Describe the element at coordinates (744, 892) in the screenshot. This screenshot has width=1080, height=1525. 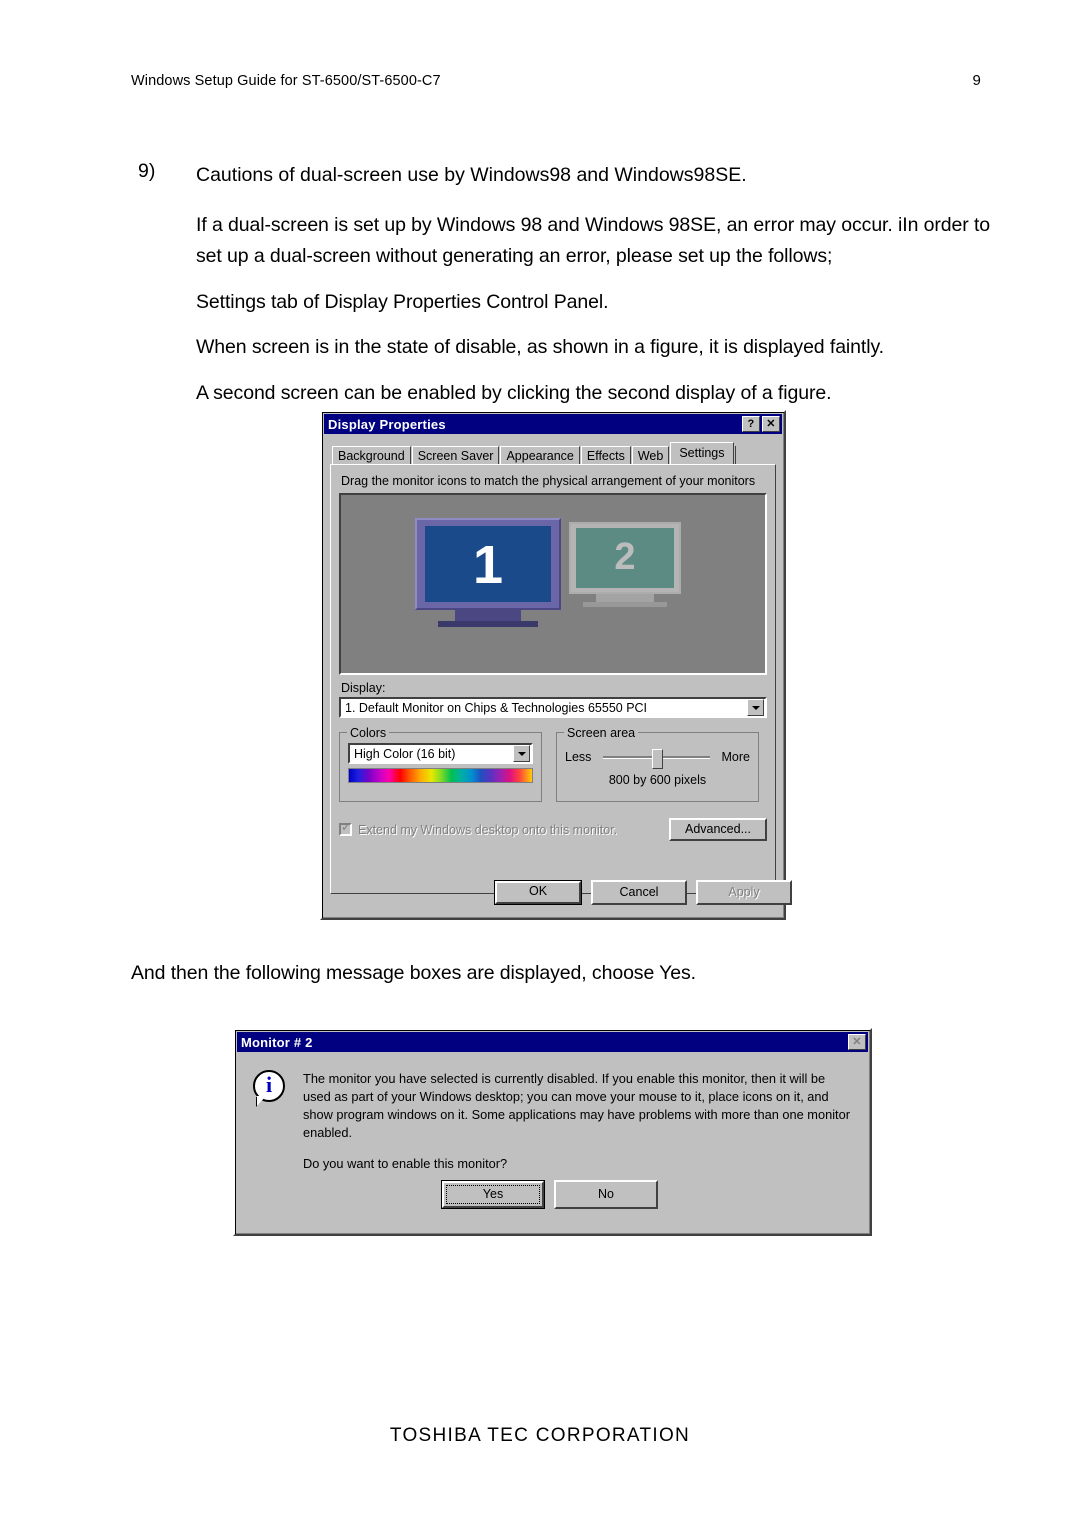
I see `apply-button: Apply` at that location.